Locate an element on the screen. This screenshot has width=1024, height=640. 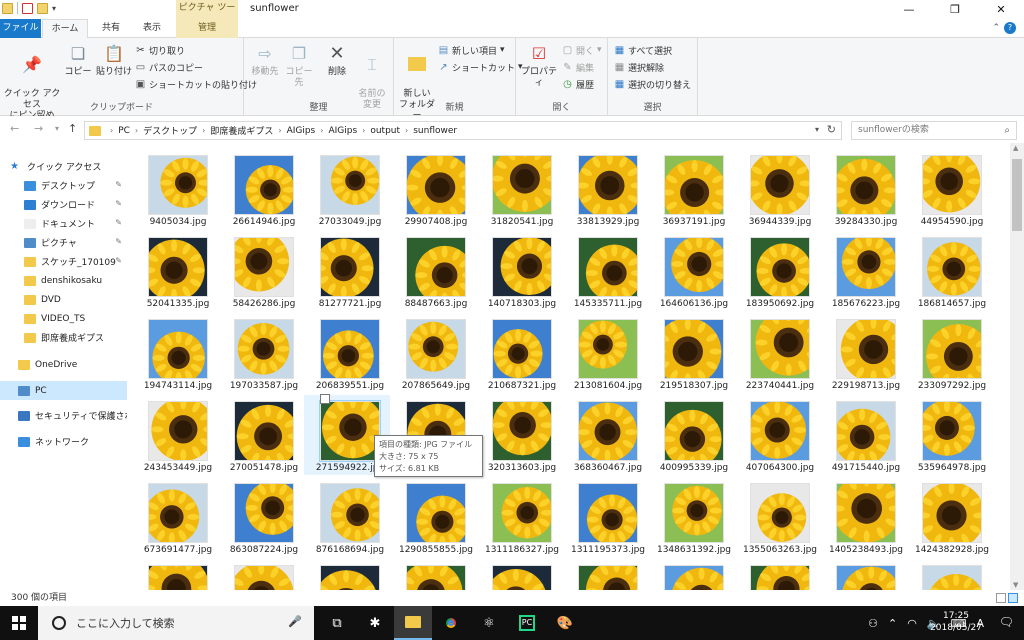
file-tile: 535964978.jpg is located at coordinates (949, 435).